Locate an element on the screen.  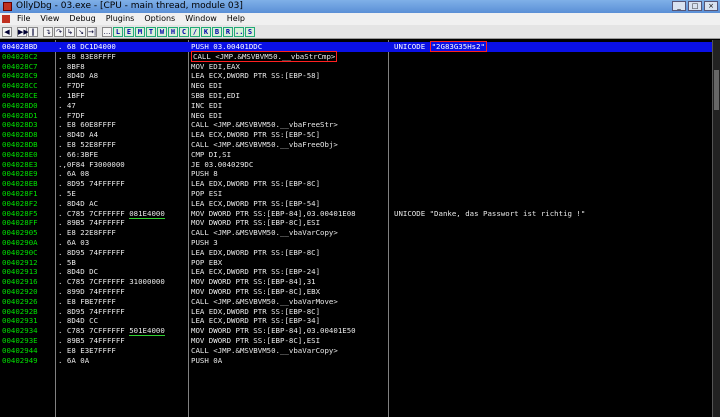
toolbar-breakpoints-button: B is located at coordinates (217, 31).